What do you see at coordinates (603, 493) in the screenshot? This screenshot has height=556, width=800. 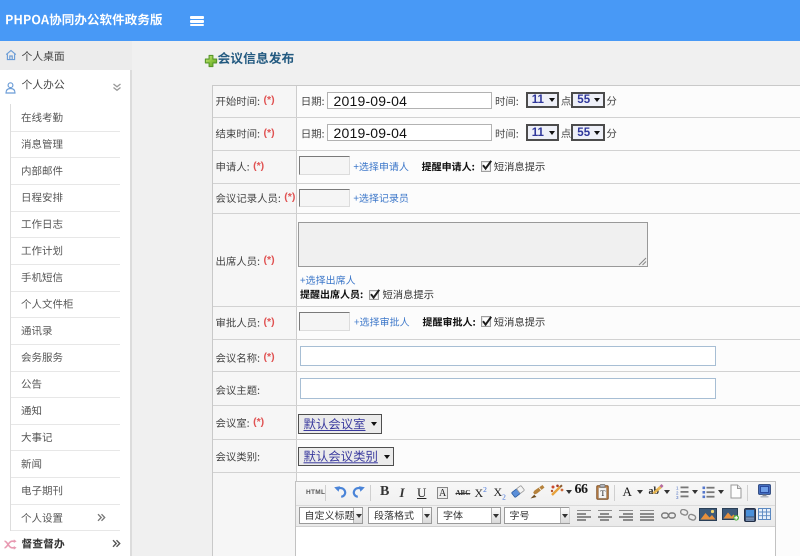 I see `svg-text: T` at bounding box center [603, 493].